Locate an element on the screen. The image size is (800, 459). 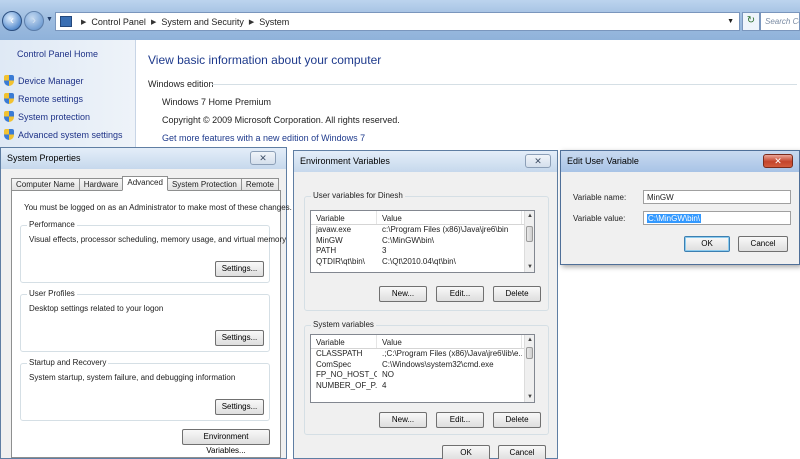
control-panel-home-link: Control Panel Home is located at coordinates (57, 54).